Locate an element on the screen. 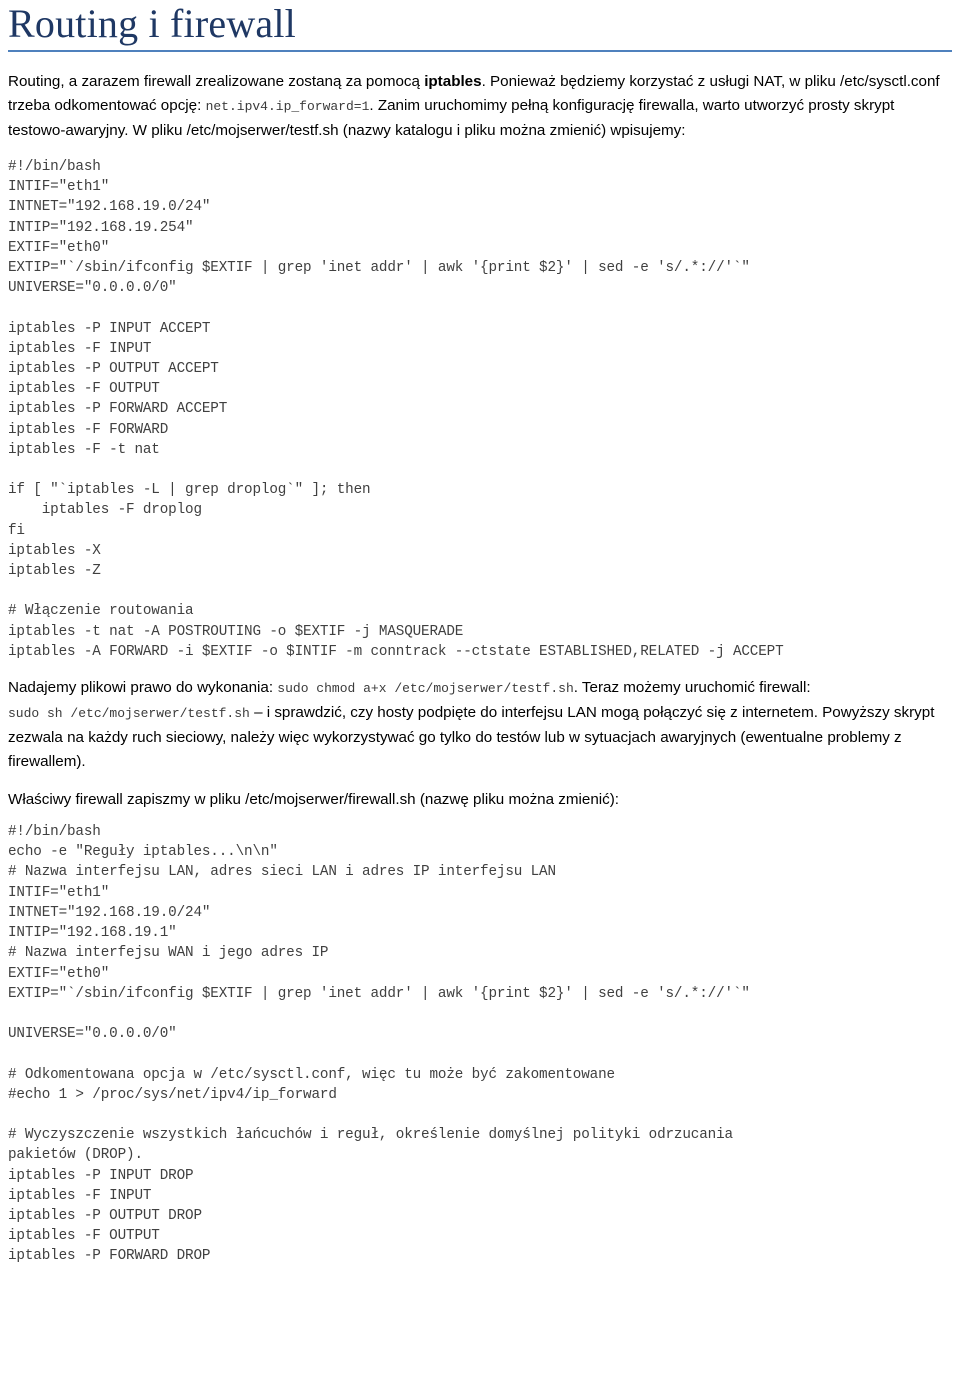  title-divider is located at coordinates (480, 51).